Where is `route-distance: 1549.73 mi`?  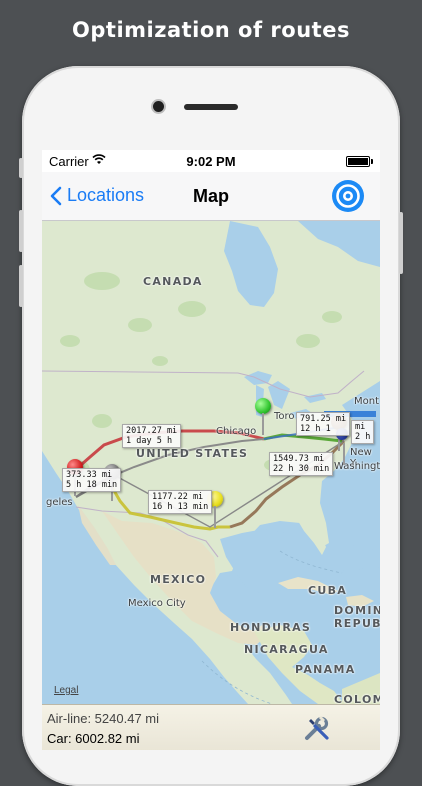
route-distance: 1549.73 mi is located at coordinates (299, 459).